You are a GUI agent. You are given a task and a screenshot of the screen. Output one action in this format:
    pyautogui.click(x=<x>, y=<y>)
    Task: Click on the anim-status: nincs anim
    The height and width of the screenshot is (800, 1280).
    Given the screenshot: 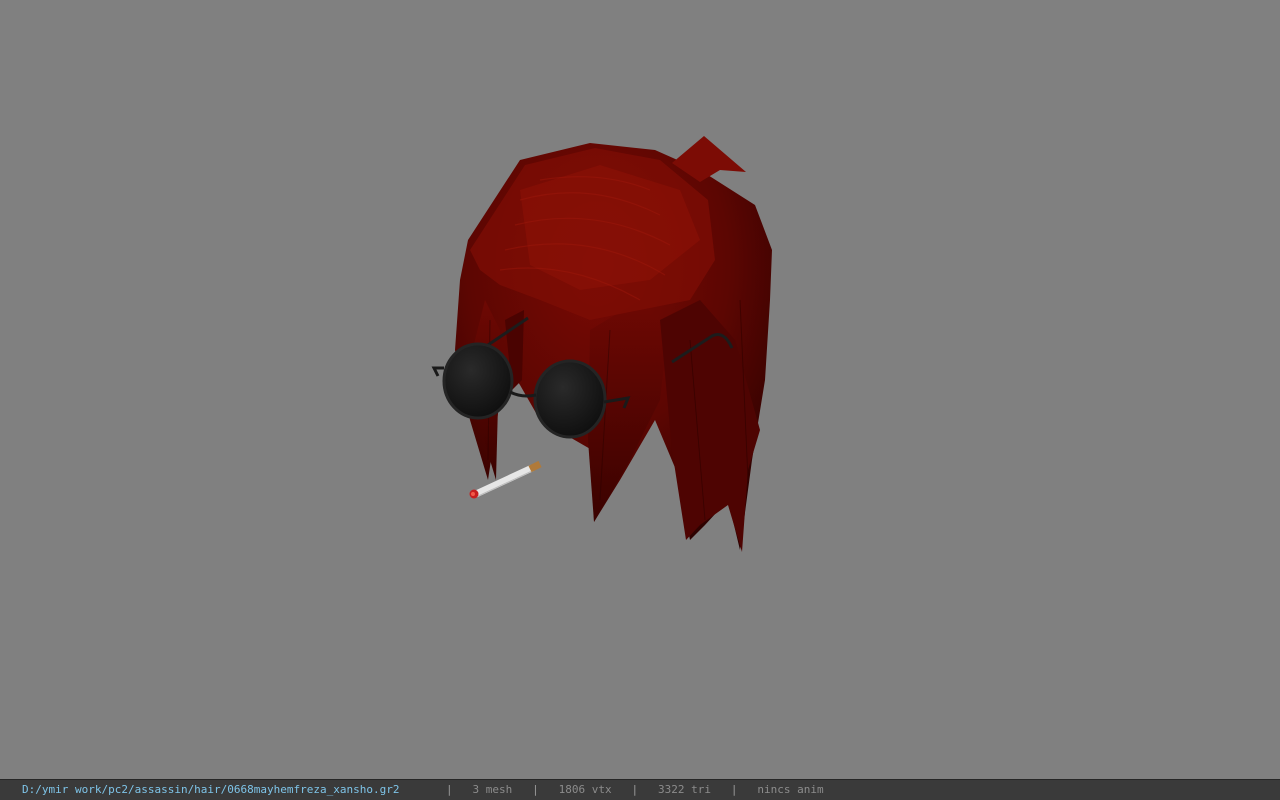 What is the action you would take?
    pyautogui.click(x=790, y=789)
    